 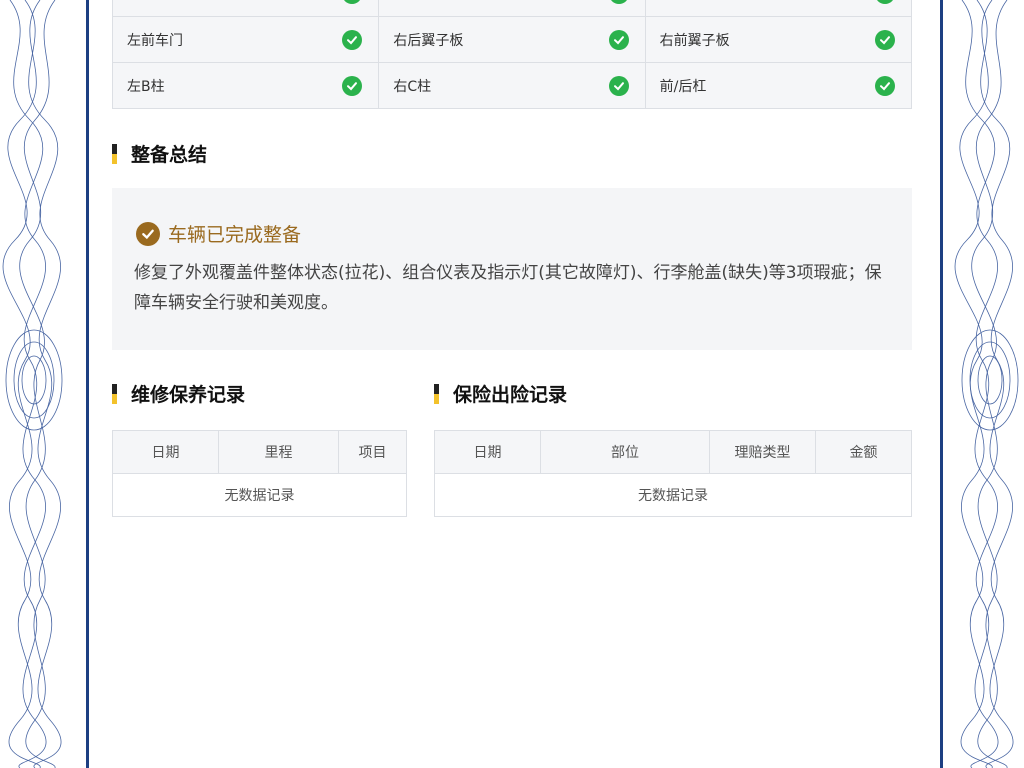 I want to click on part-label: 左B柱, so click(x=146, y=86).